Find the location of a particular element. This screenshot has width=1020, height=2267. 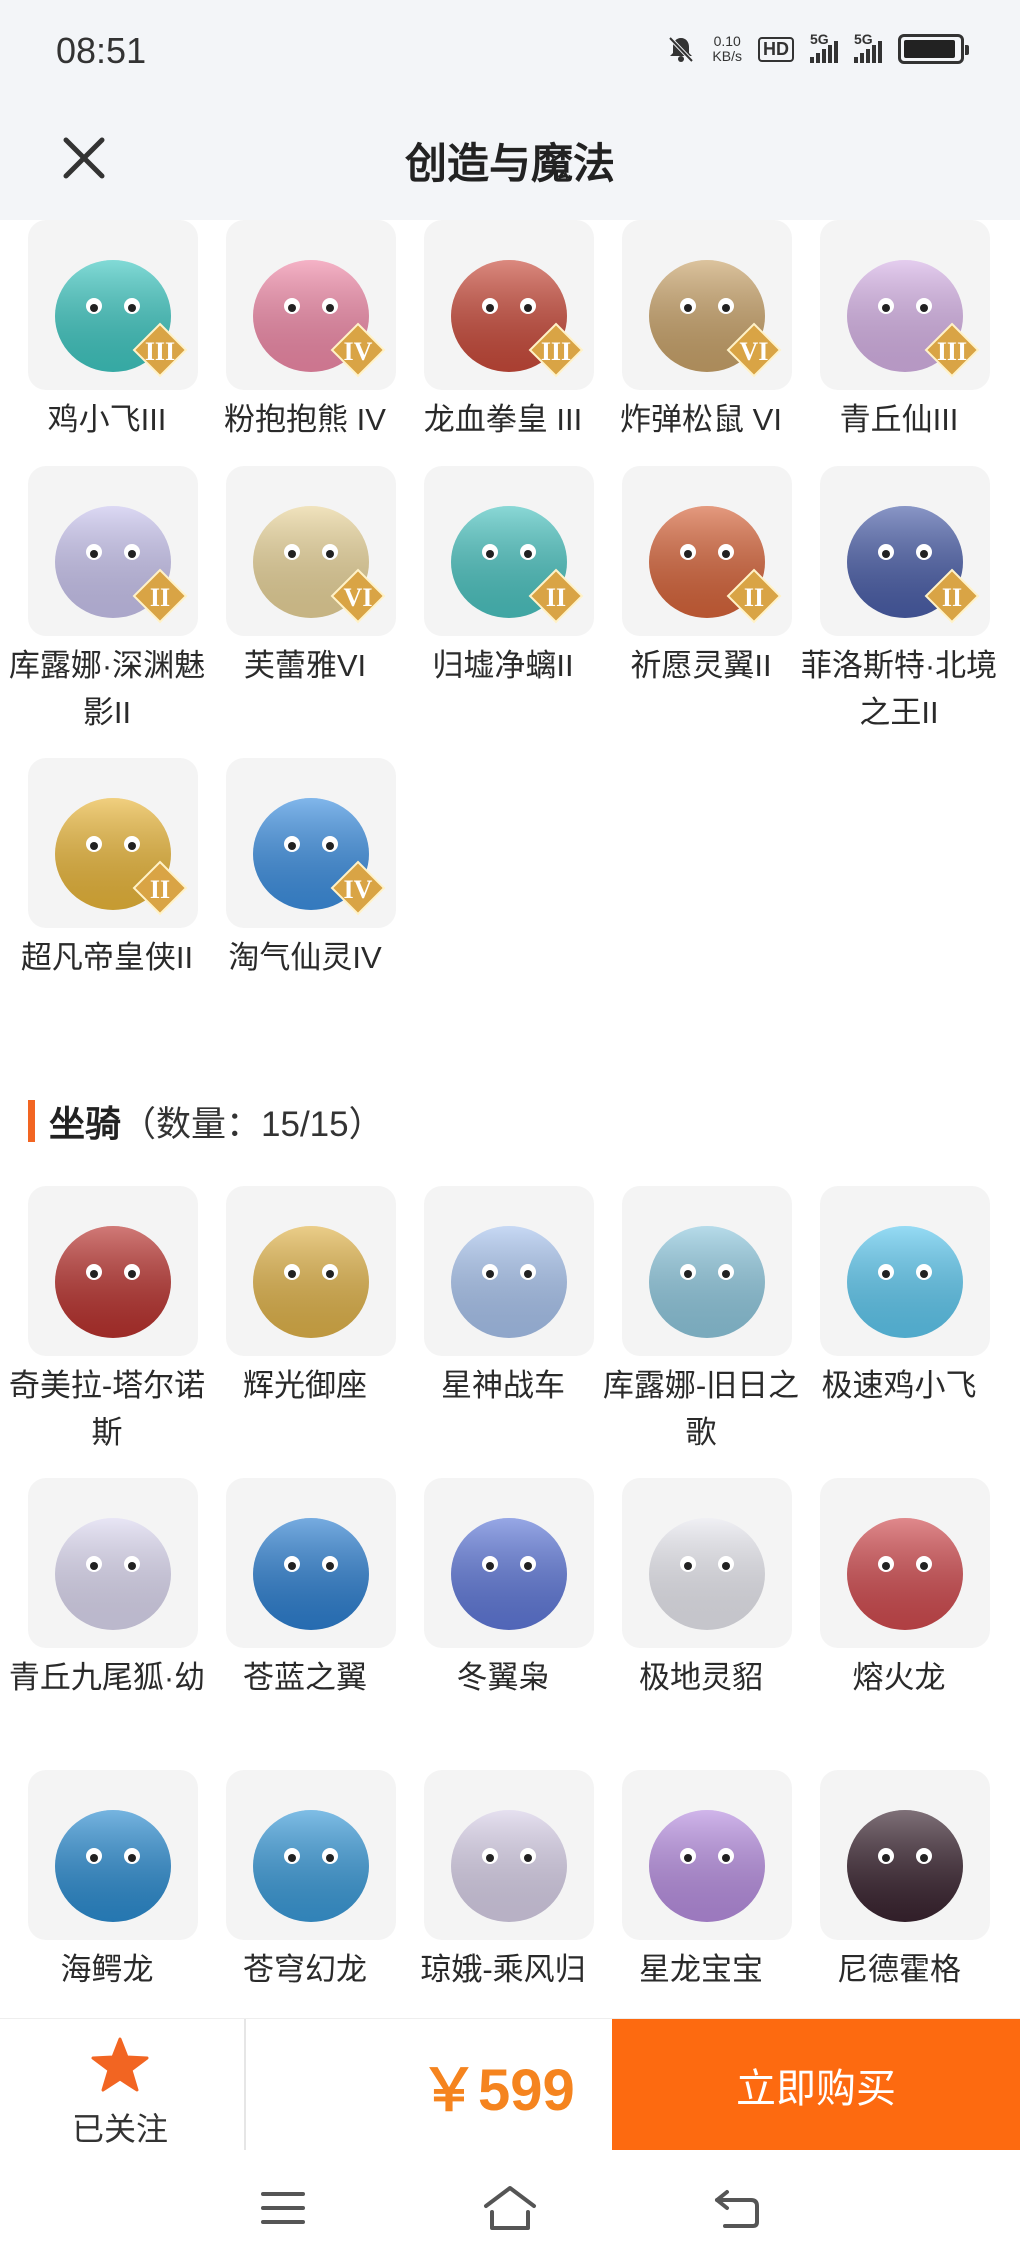

nav-back-button is located at coordinates (737, 2208).